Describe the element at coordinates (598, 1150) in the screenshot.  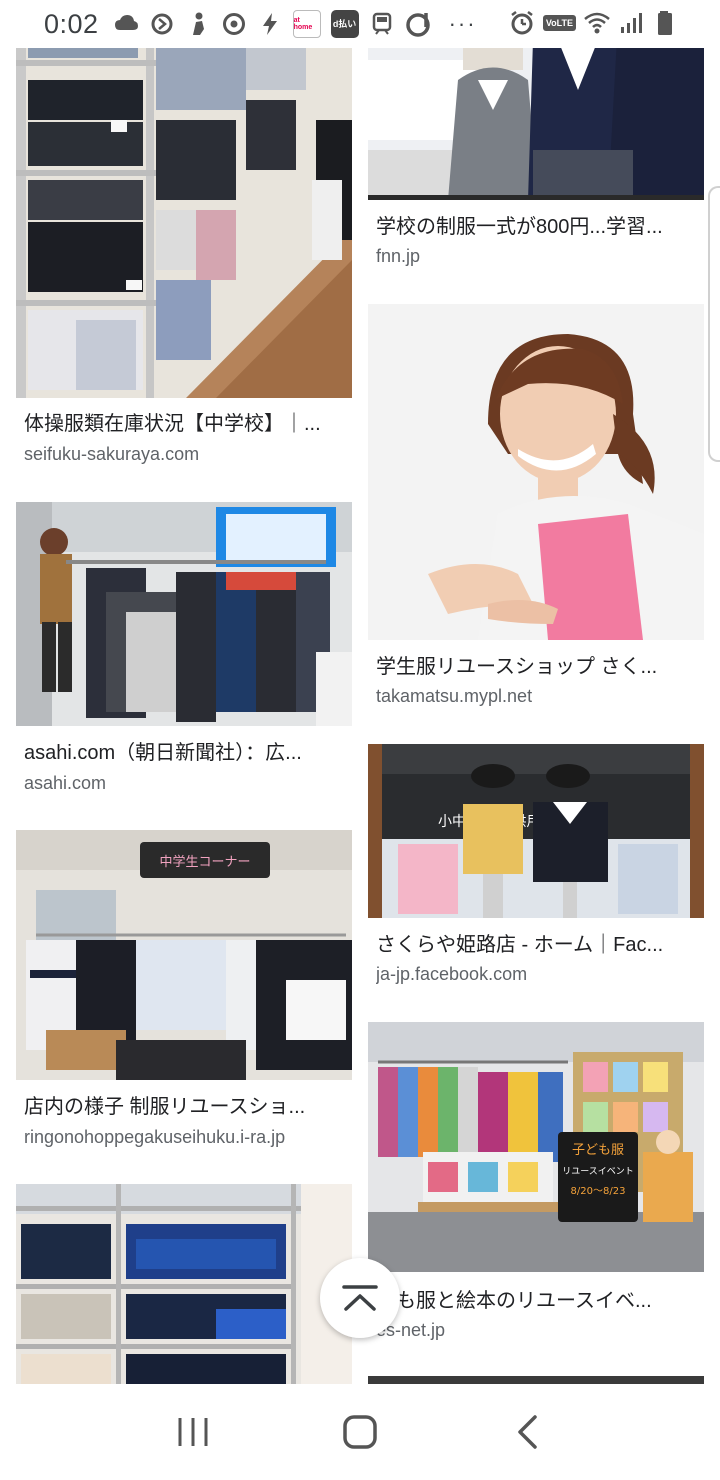
I see `event-sign-line1: 子ども服` at that location.